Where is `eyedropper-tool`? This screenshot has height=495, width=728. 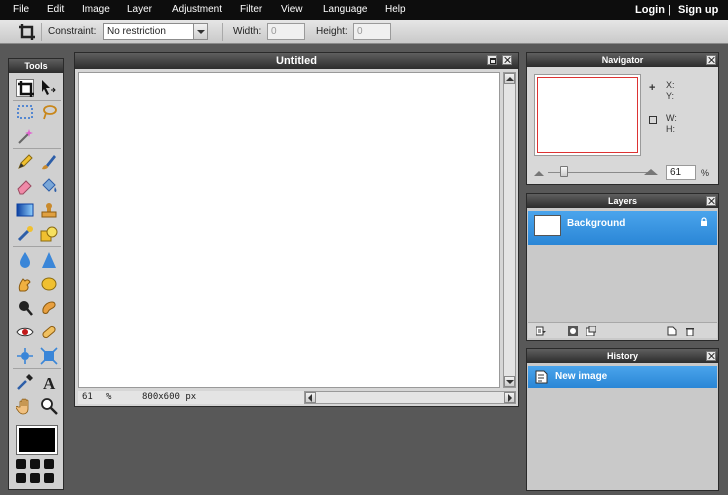 eyedropper-tool is located at coordinates (25, 382).